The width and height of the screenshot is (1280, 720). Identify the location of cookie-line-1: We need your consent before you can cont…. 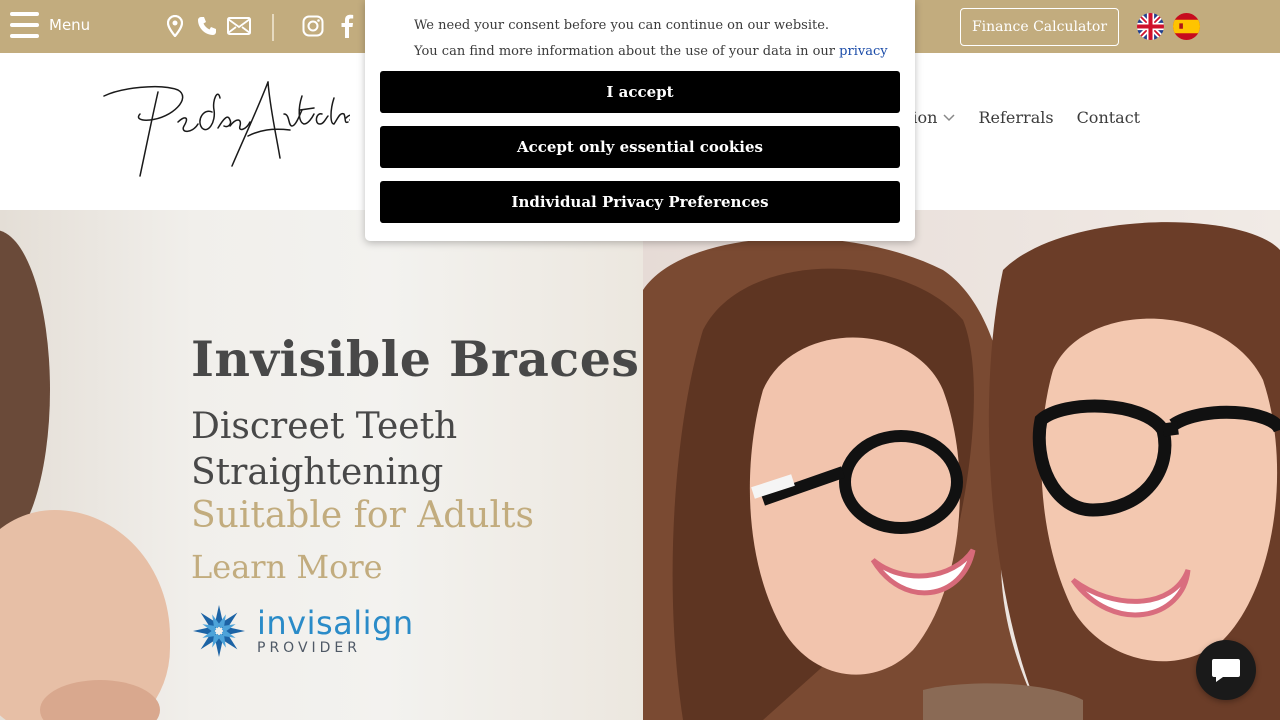
(622, 25).